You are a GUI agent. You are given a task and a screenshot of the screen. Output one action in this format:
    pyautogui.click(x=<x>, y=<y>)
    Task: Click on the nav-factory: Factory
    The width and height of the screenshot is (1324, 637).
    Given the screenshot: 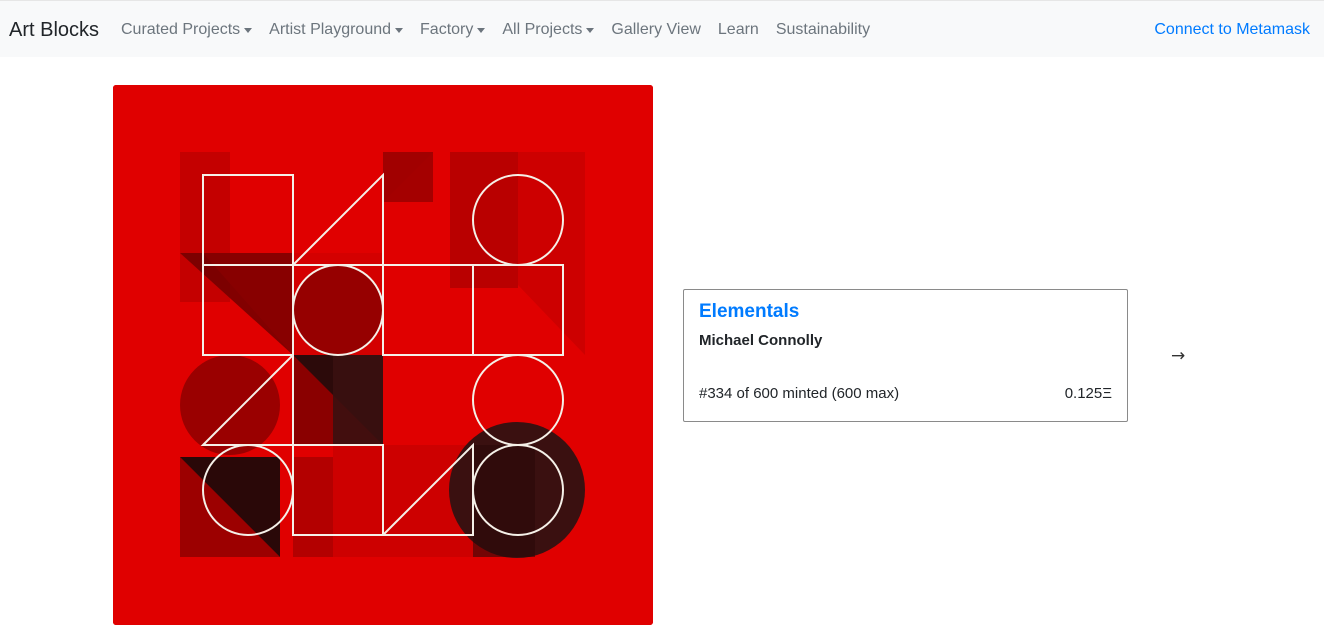 What is the action you would take?
    pyautogui.click(x=453, y=30)
    